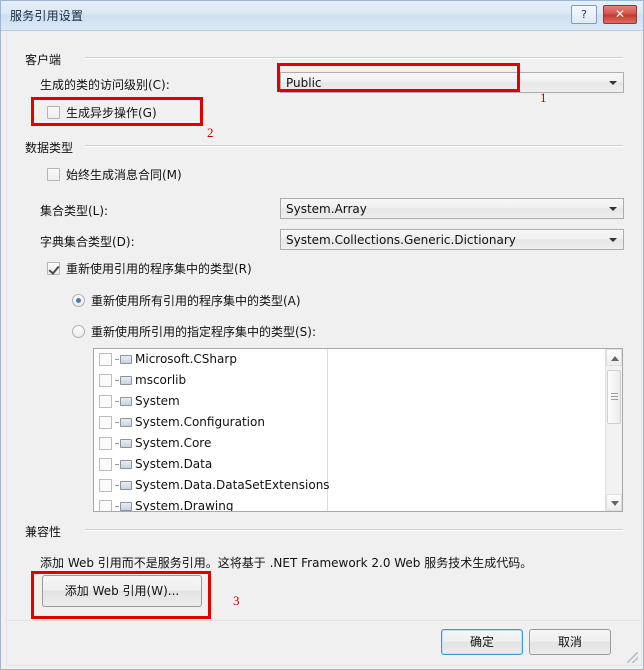 The image size is (644, 670). What do you see at coordinates (87, 242) in the screenshot?
I see `dictionary-type-label: 字典集合类型(D):` at bounding box center [87, 242].